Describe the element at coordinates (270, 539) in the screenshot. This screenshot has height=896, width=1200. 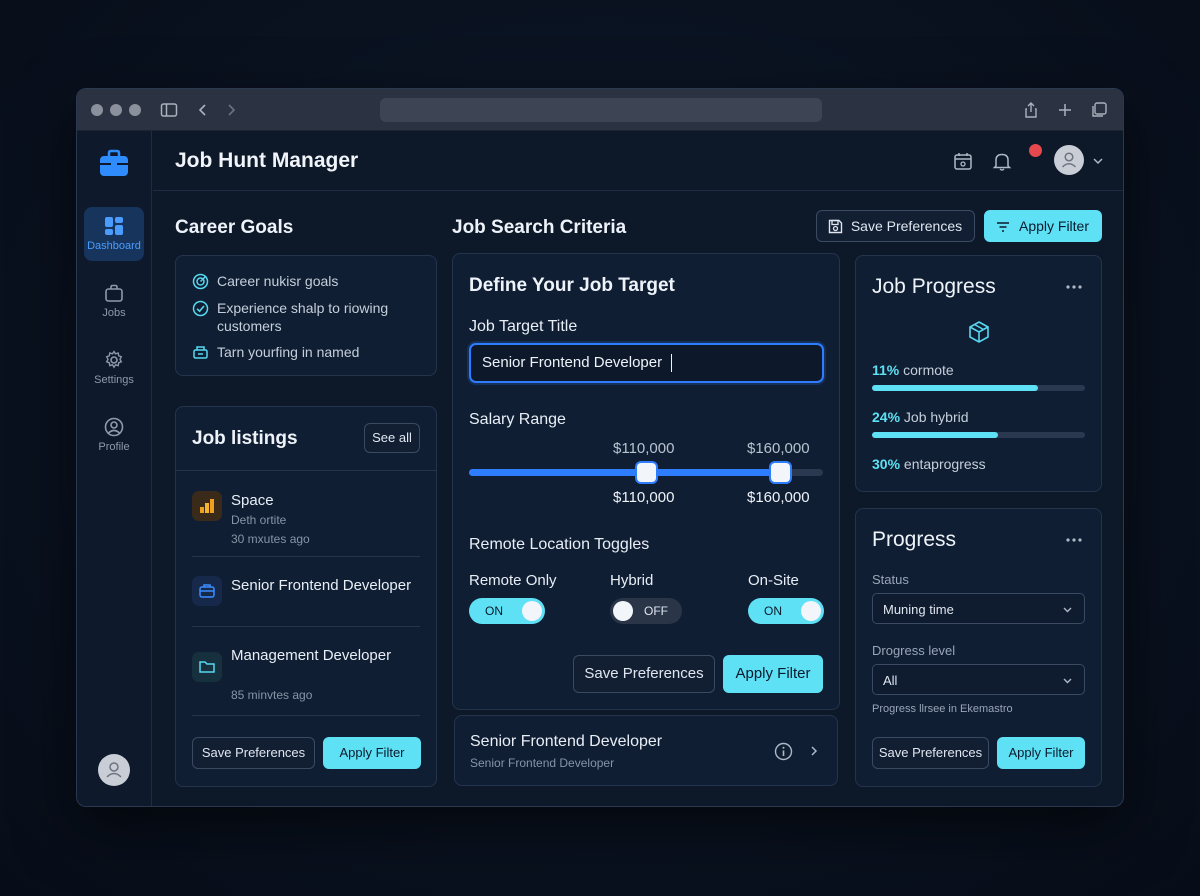
I see `listing-time: 30 mxutes ago` at that location.